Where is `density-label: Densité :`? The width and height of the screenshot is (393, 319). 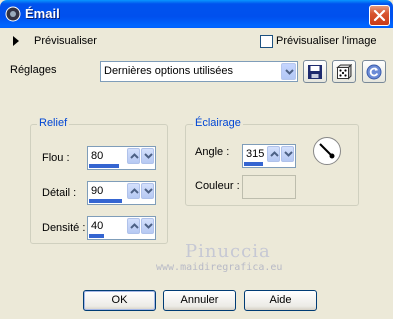 density-label: Densité : is located at coordinates (64, 228).